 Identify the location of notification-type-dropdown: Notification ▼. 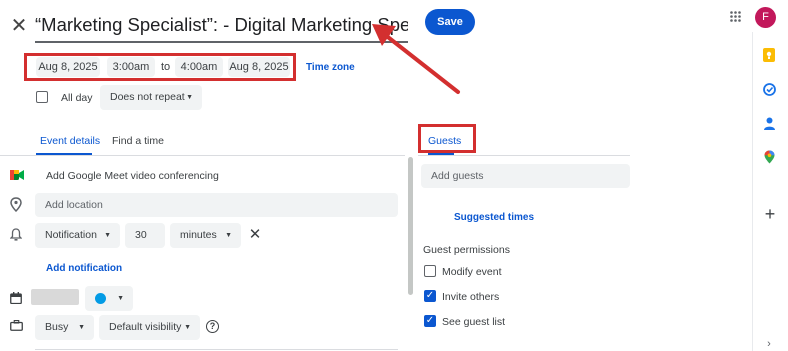
(77, 235).